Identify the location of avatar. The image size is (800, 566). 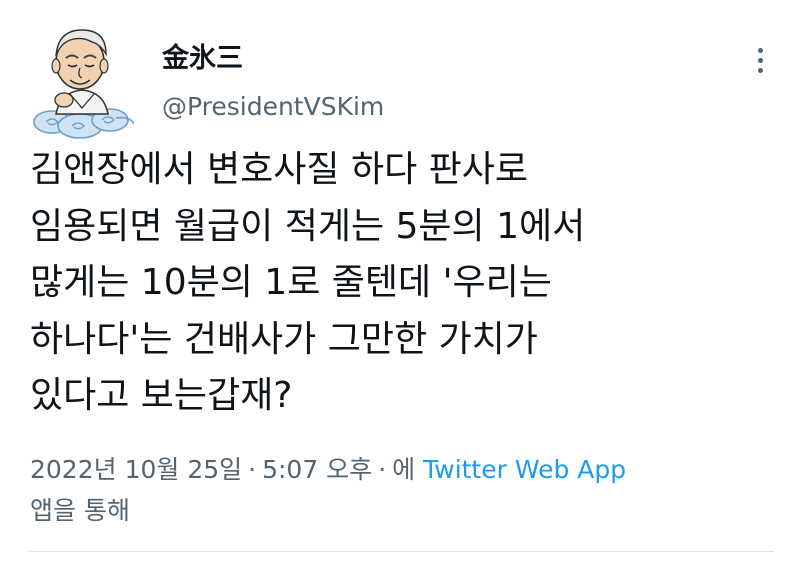
(82, 80).